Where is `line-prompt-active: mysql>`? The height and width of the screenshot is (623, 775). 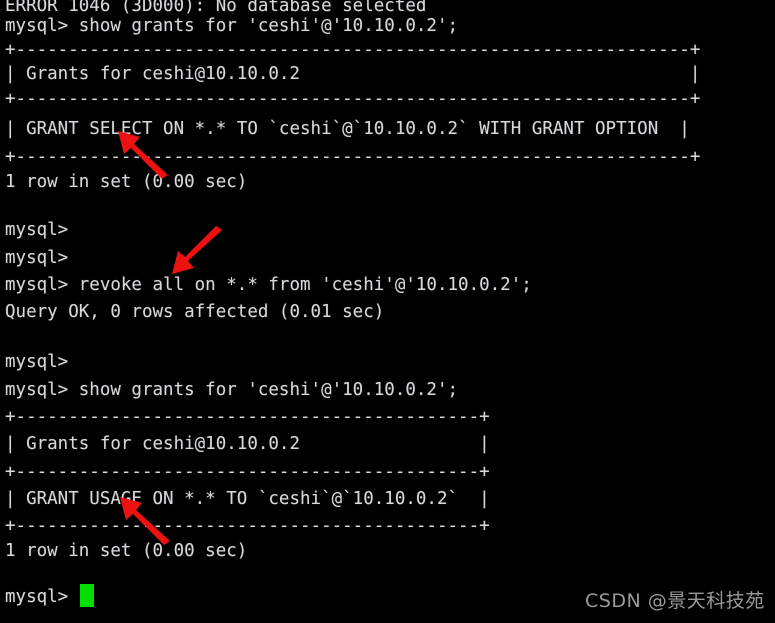 line-prompt-active: mysql> is located at coordinates (37, 597).